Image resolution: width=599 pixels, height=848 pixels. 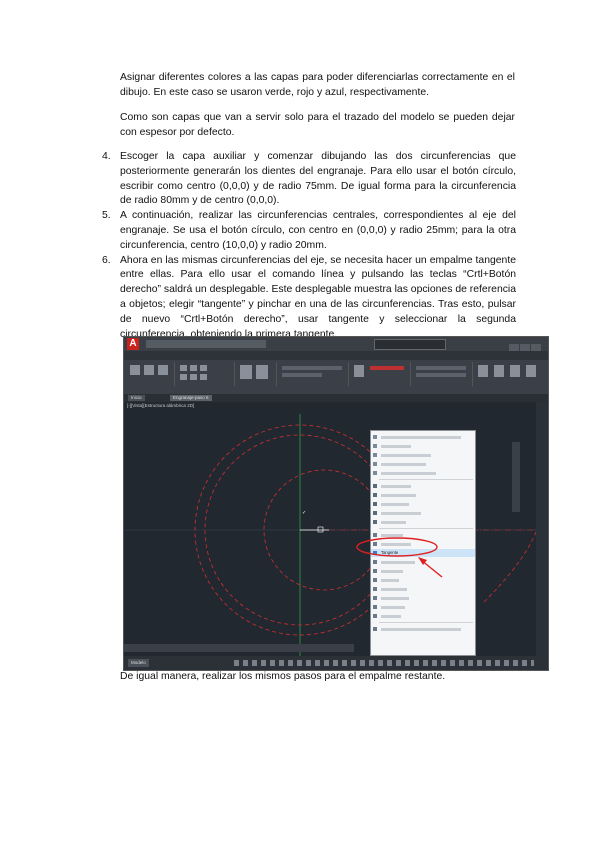 What do you see at coordinates (509, 374) in the screenshot?
I see `ribbon-group-utilities` at bounding box center [509, 374].